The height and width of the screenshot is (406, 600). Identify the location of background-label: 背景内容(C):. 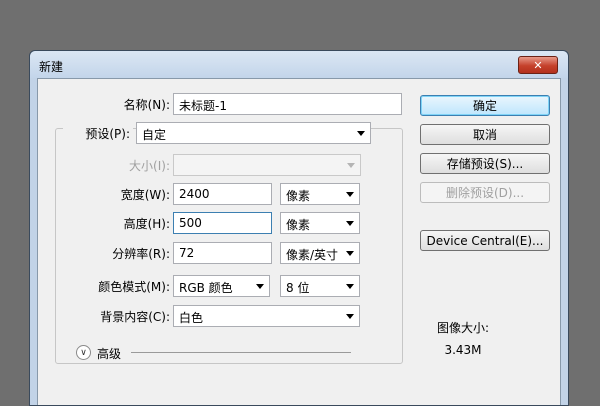
(135, 317).